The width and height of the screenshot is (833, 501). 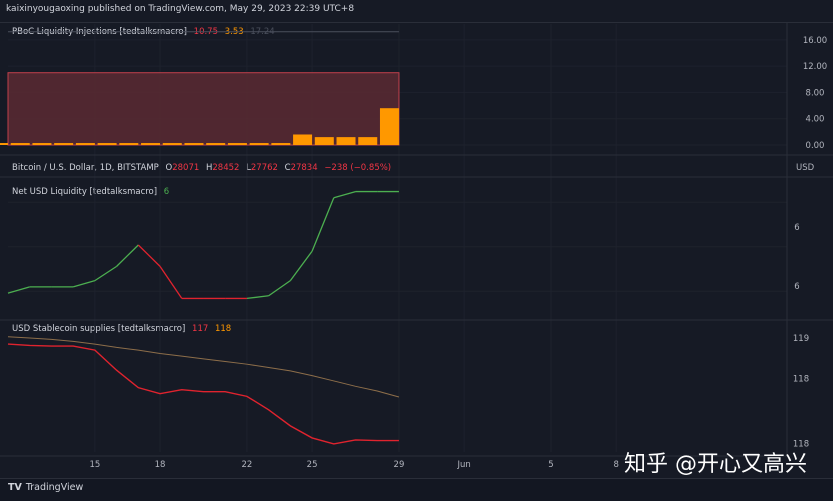 What do you see at coordinates (815, 146) in the screenshot?
I see `pboc-y-tick: 0.00` at bounding box center [815, 146].